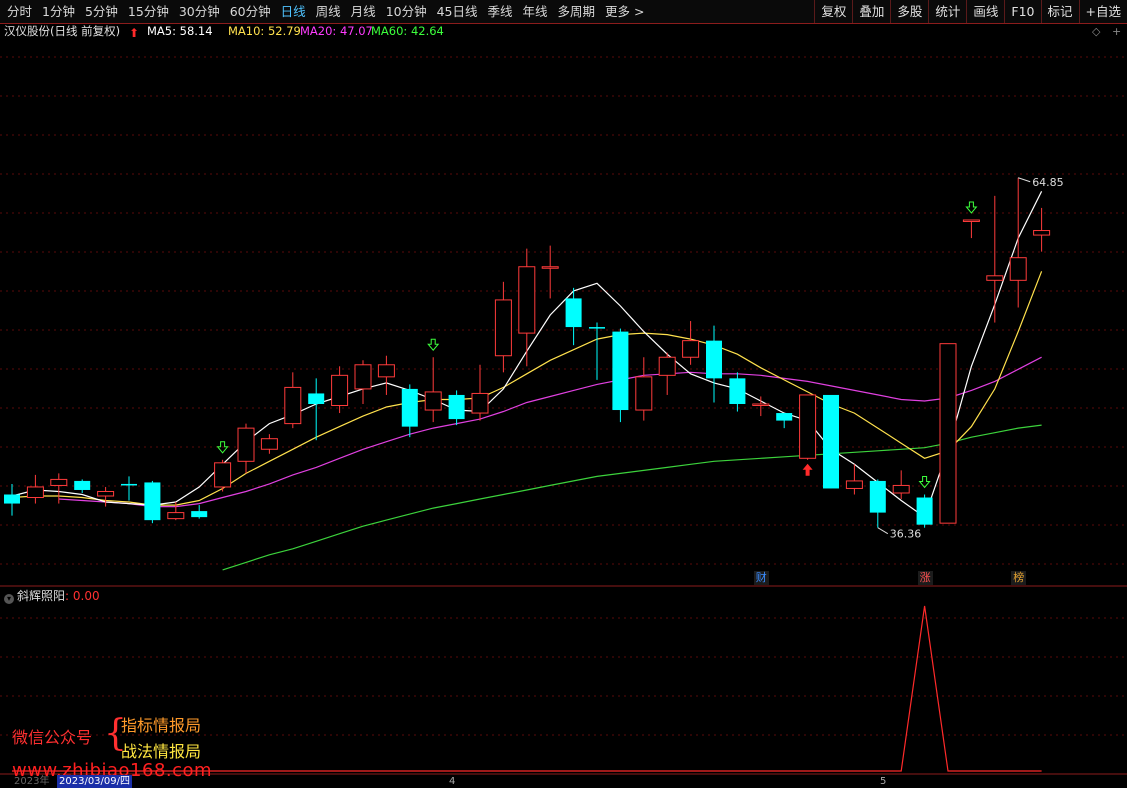  I want to click on month-4-label: 4, so click(452, 781).